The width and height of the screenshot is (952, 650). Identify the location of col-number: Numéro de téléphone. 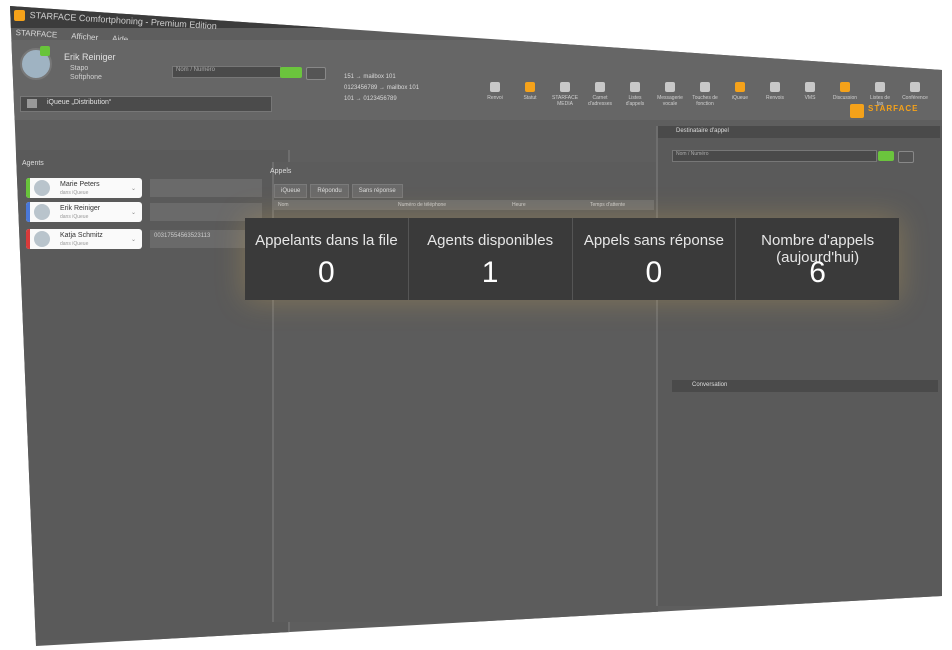
(422, 205).